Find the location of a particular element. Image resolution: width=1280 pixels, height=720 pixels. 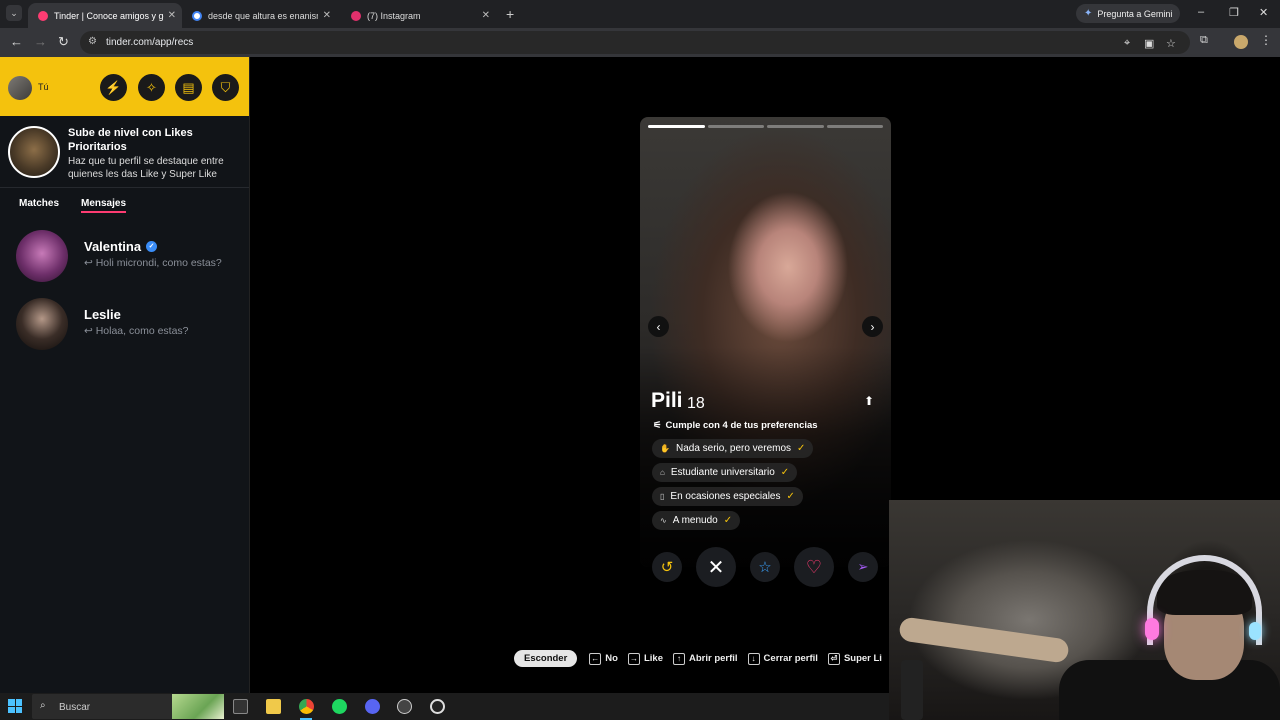

open-profile-icon: ⬆ is located at coordinates (869, 401).